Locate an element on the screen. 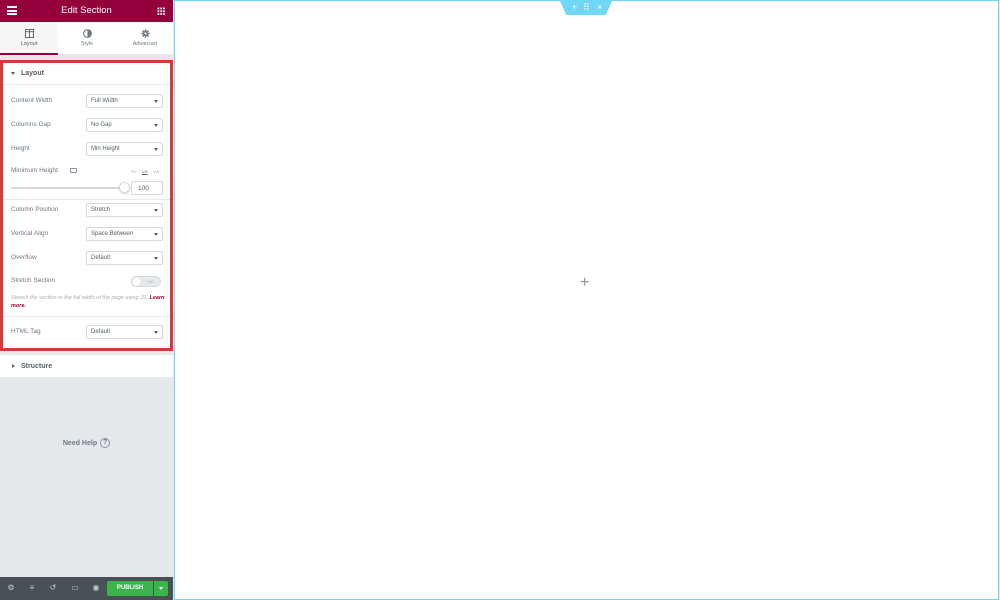 The height and width of the screenshot is (600, 1000). structure-section: Structure is located at coordinates (86, 366).